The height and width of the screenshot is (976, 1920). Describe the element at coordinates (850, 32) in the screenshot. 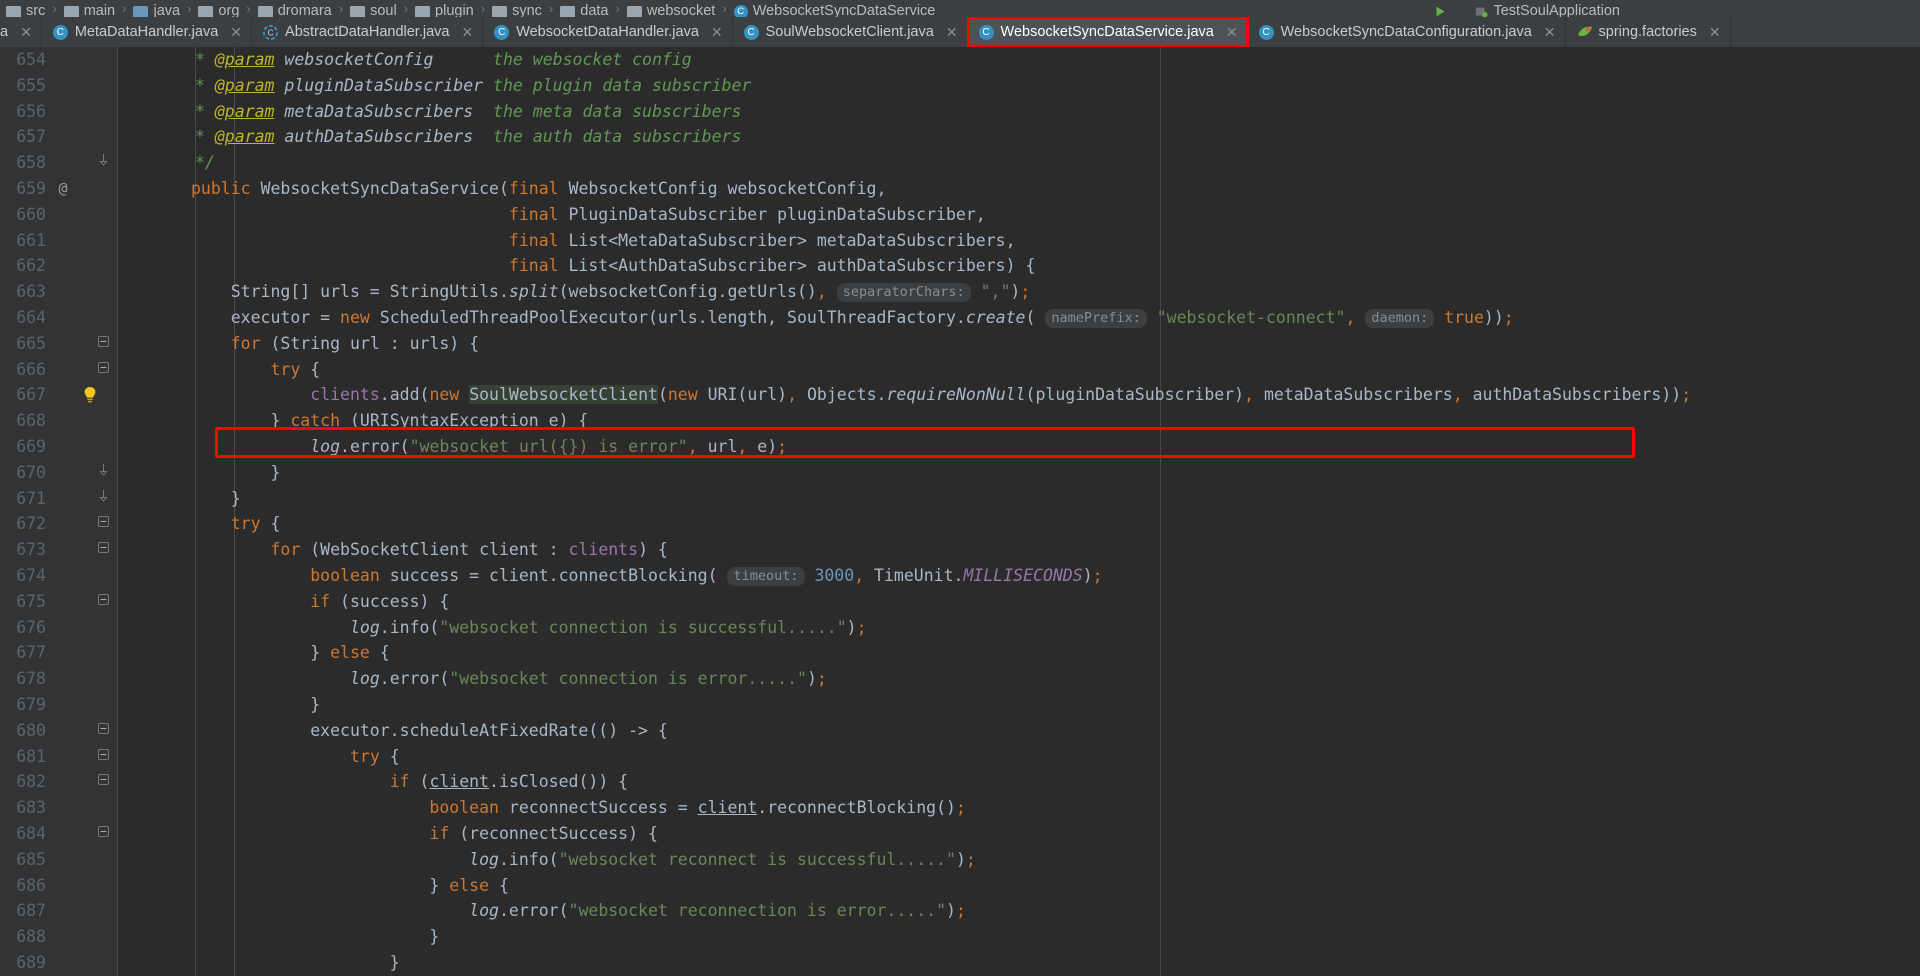

I see `tab-soulwebsocketclient: C SoulWebsocketClient.java ✕` at that location.